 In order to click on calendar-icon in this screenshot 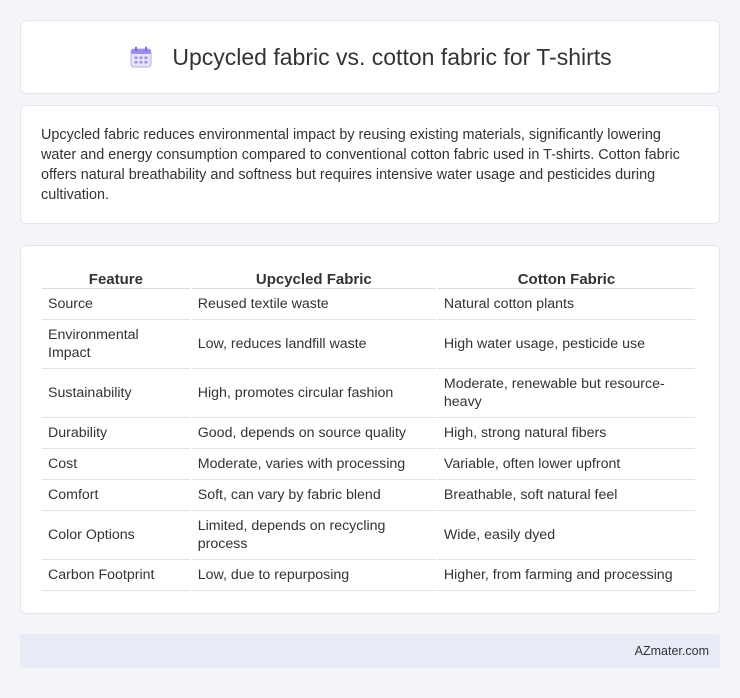, I will do `click(141, 57)`.